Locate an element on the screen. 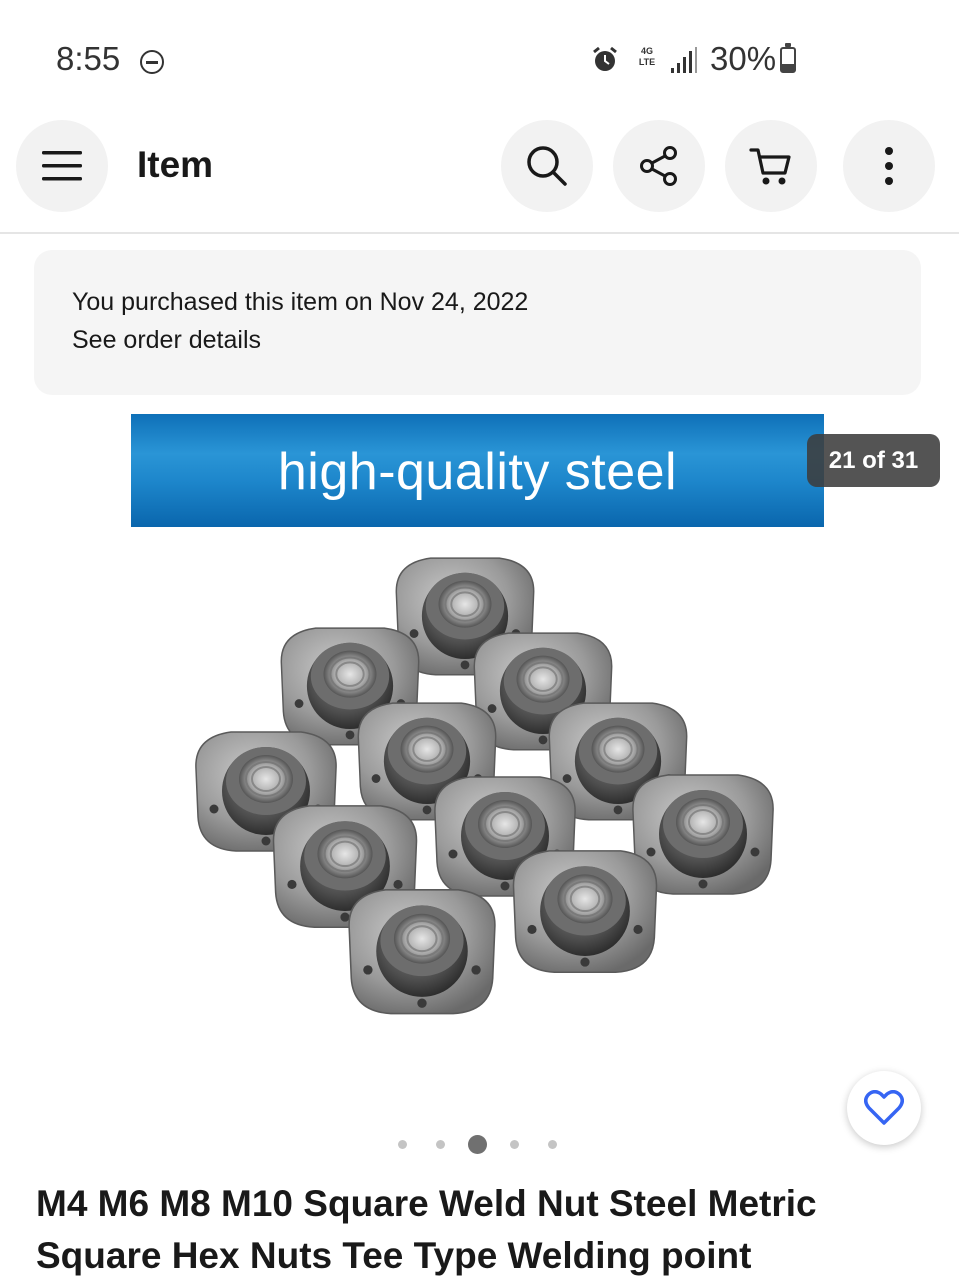 This screenshot has height=1282, width=959. cart-button is located at coordinates (771, 166).